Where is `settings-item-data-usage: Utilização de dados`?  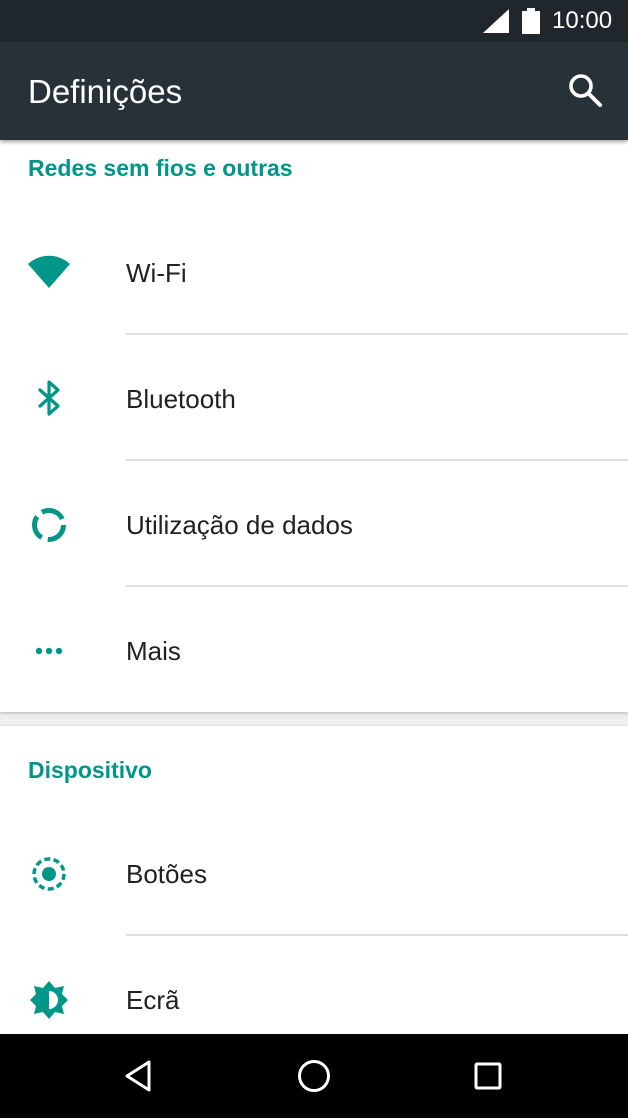 settings-item-data-usage: Utilização de dados is located at coordinates (314, 525).